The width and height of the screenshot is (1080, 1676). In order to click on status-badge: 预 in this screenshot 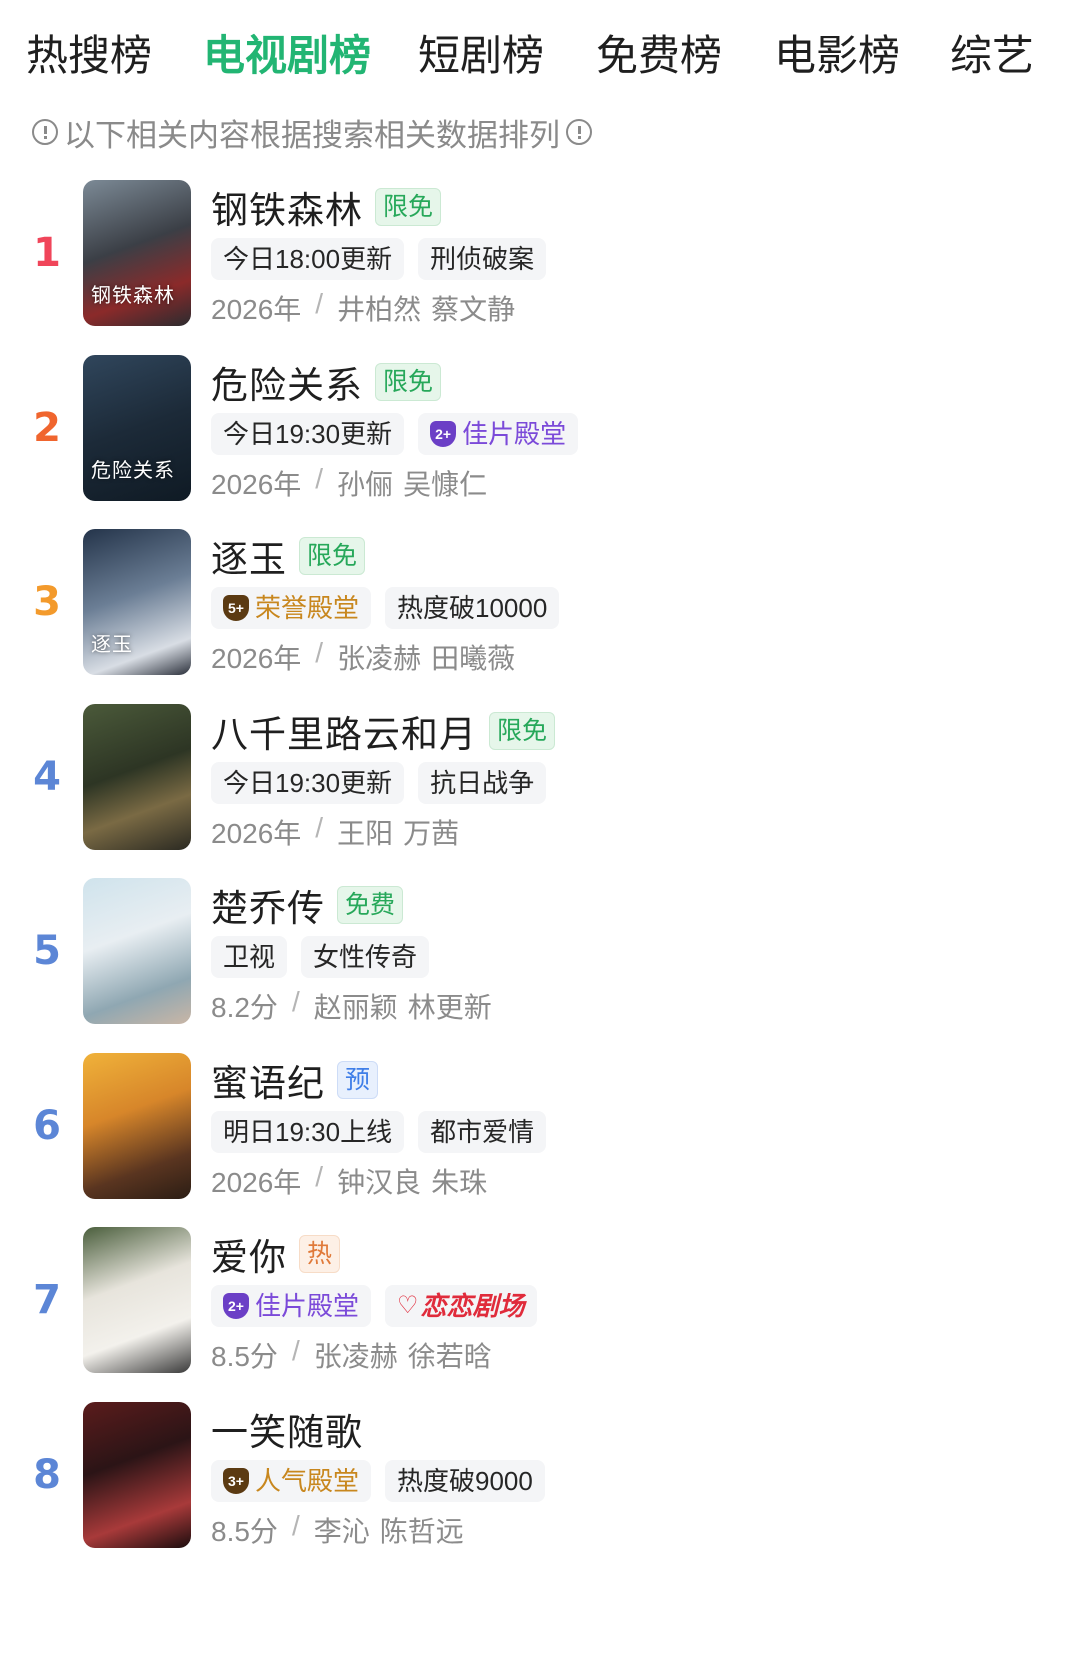, I will do `click(358, 1079)`.